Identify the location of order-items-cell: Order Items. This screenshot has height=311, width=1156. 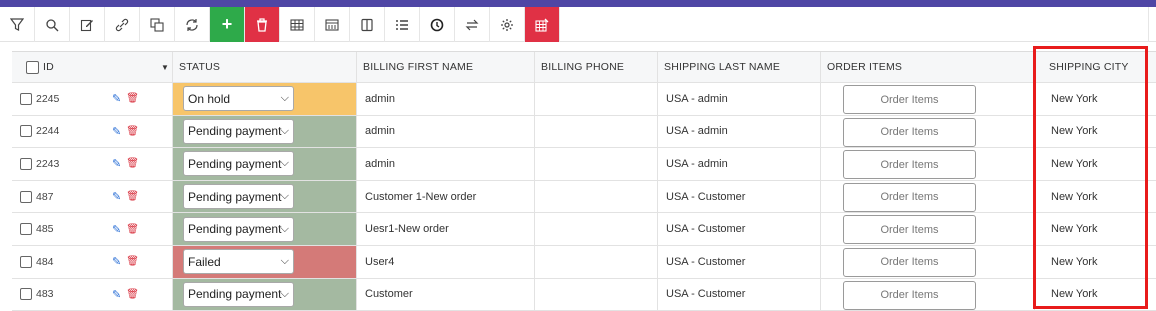
(928, 294).